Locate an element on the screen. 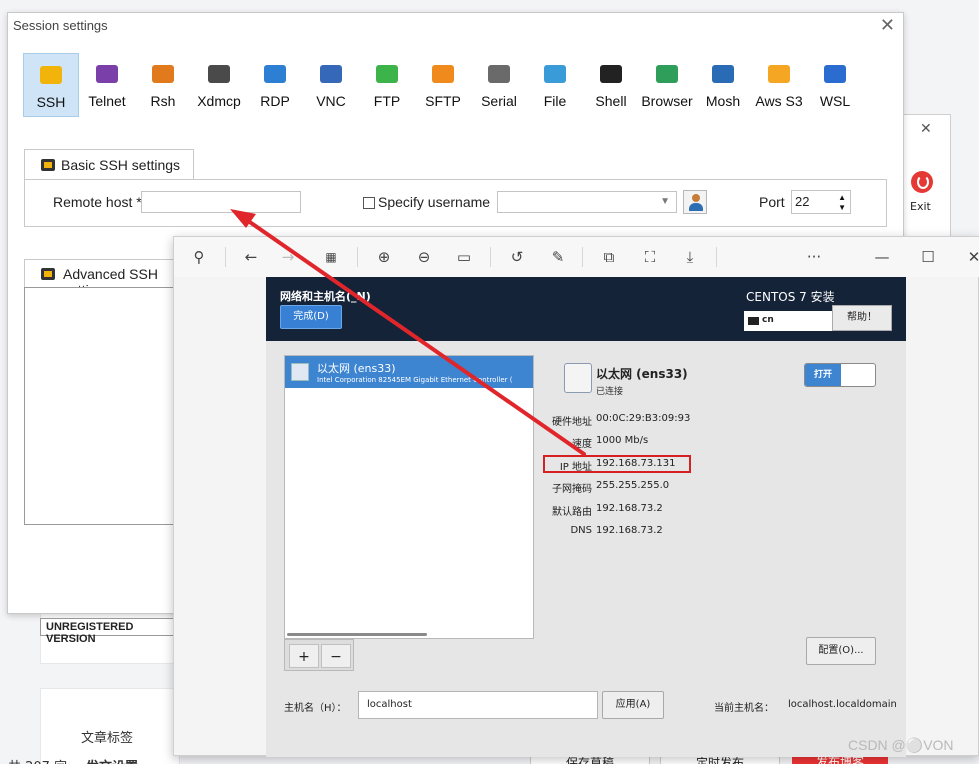 This screenshot has width=979, height=764. grid-icon: ▦ is located at coordinates (331, 257).